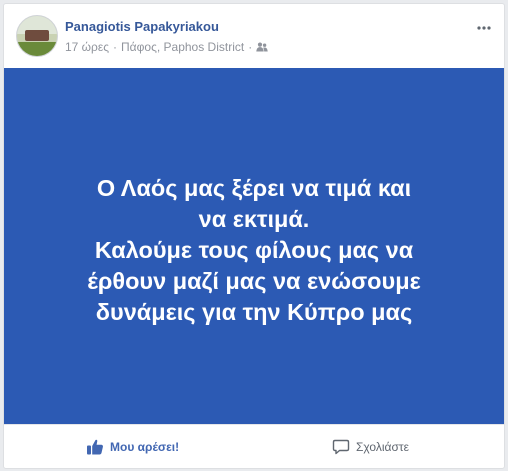 The width and height of the screenshot is (508, 471). Describe the element at coordinates (254, 311) in the screenshot. I see `post-text-line: δυνάμεις για την Κύπρο μας` at that location.